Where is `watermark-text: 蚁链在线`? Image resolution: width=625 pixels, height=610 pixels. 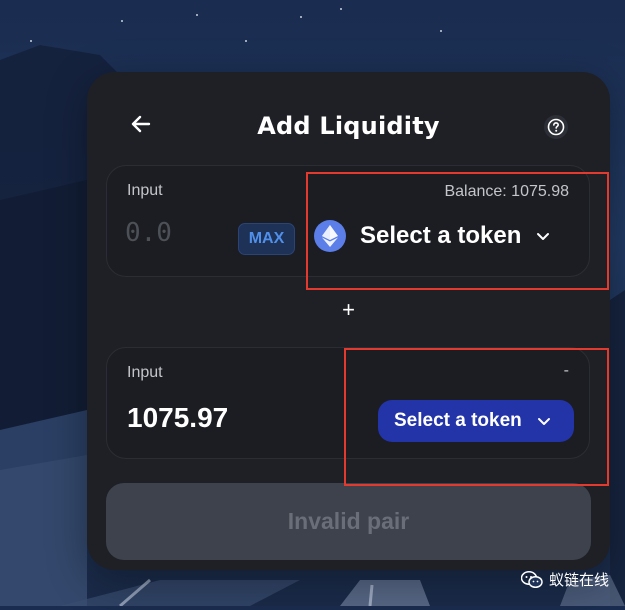
watermark-text: 蚁链在线 is located at coordinates (578, 580).